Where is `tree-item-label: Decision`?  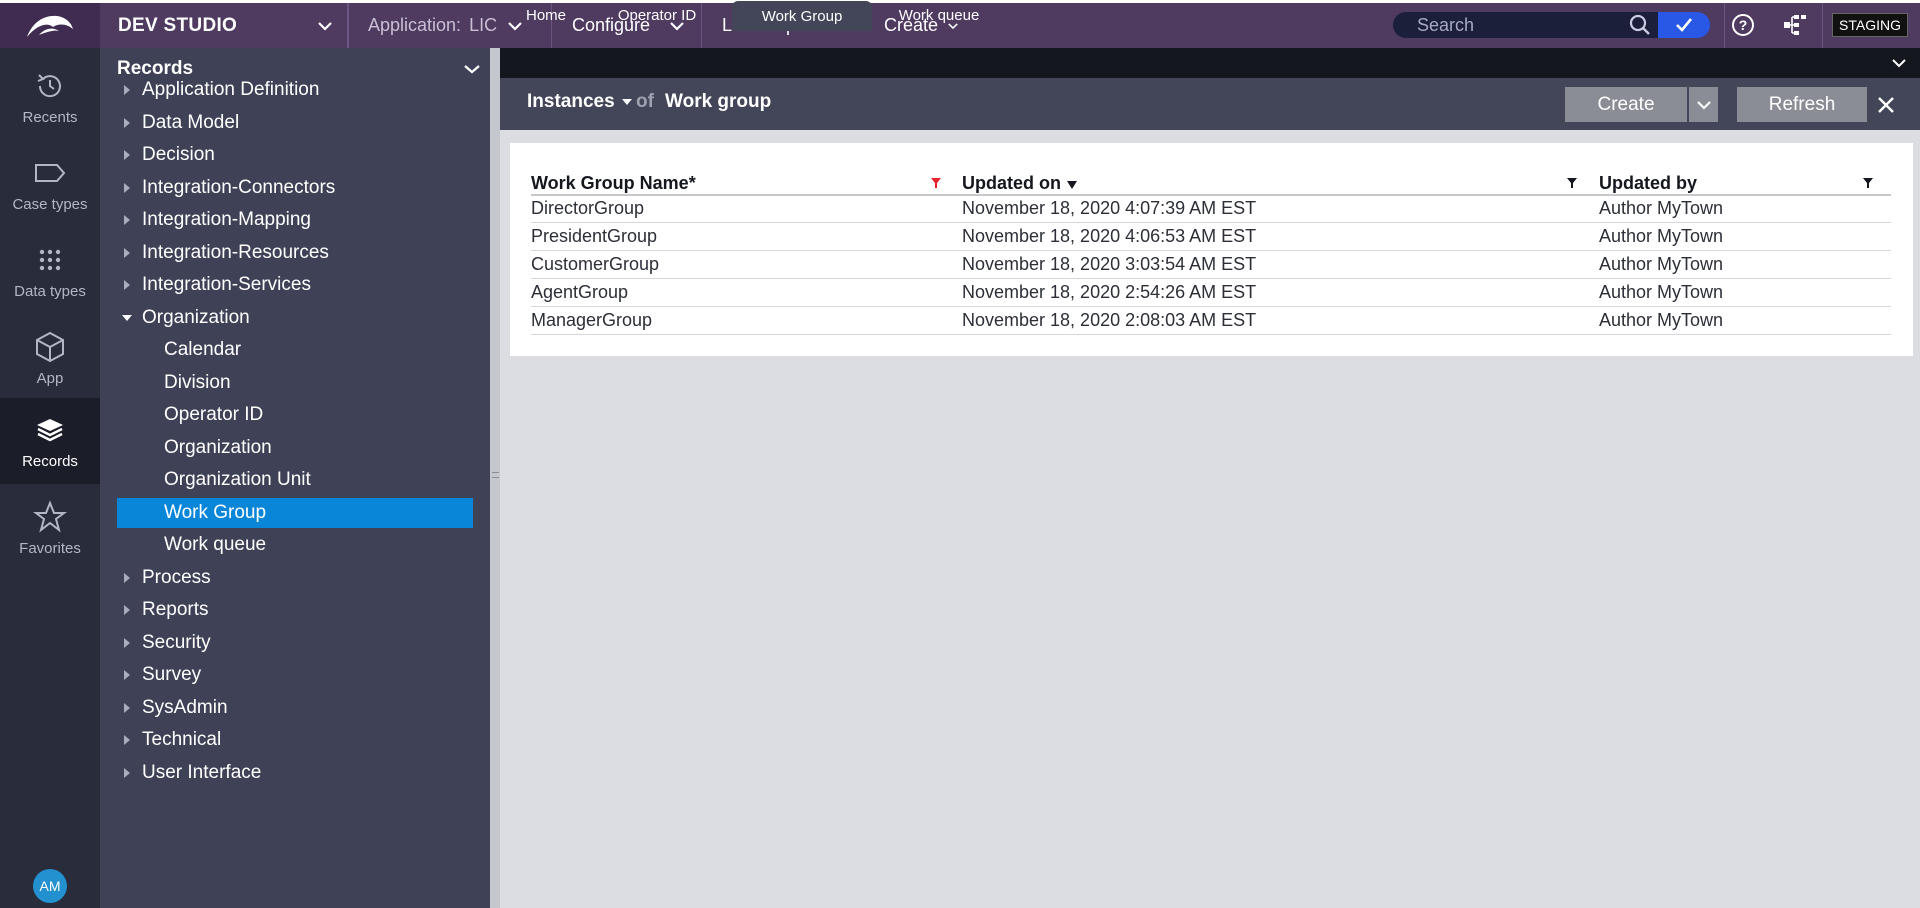
tree-item-label: Decision is located at coordinates (178, 154).